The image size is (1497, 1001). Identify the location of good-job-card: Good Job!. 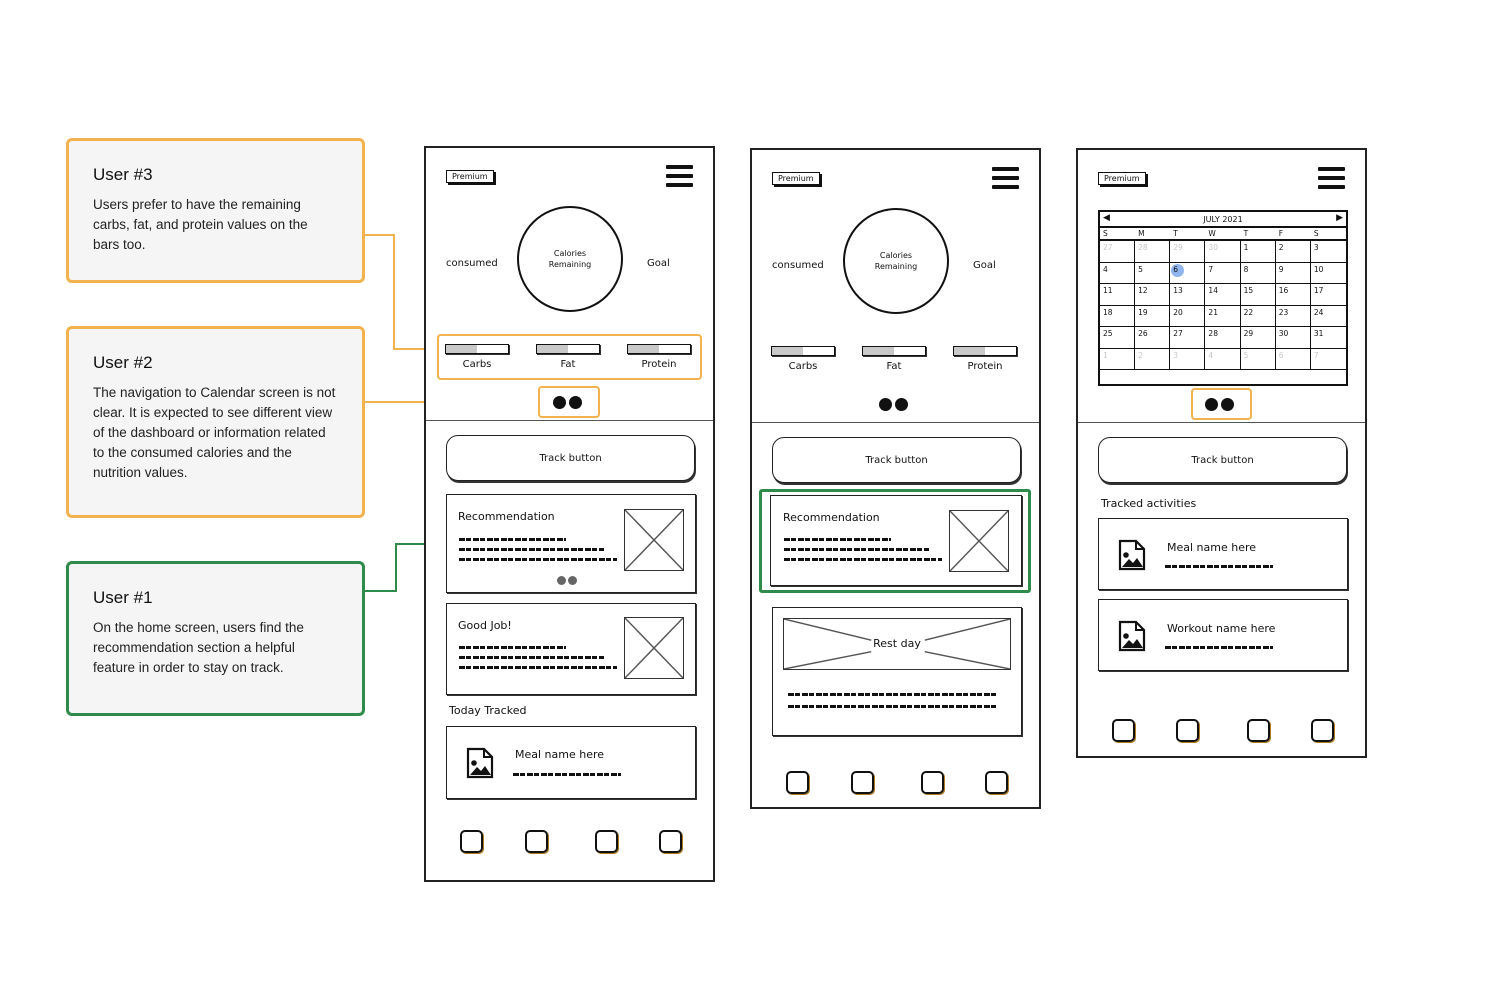
(571, 649).